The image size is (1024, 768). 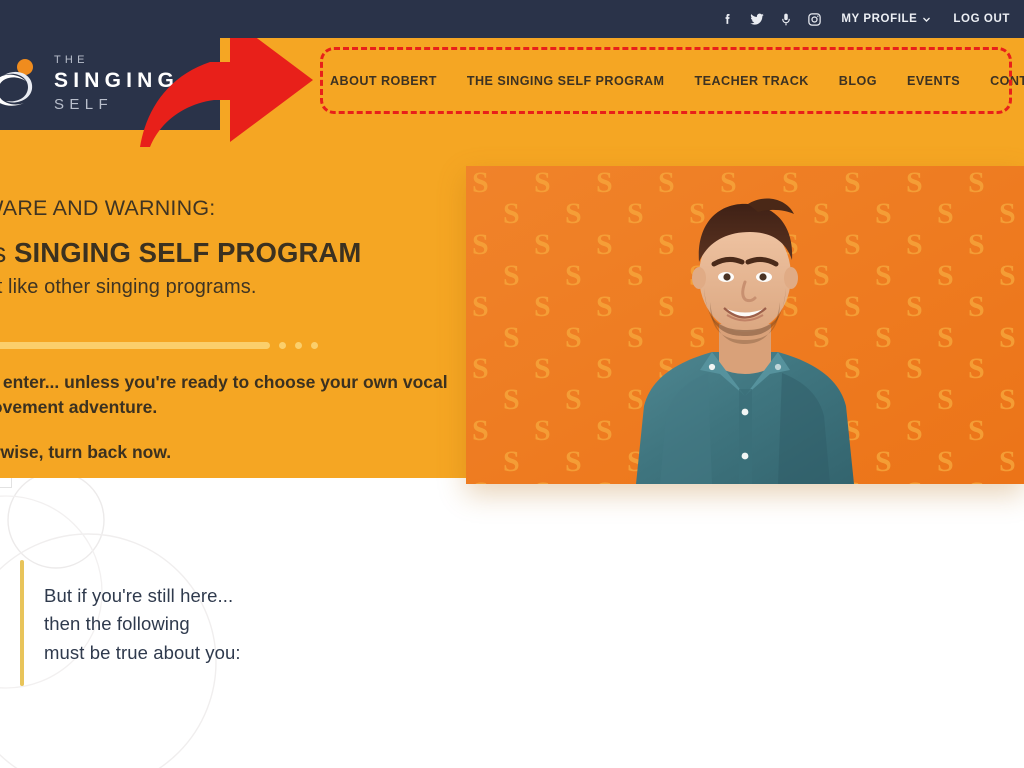 I want to click on quote-line-3: must be true about you:, so click(x=142, y=652).